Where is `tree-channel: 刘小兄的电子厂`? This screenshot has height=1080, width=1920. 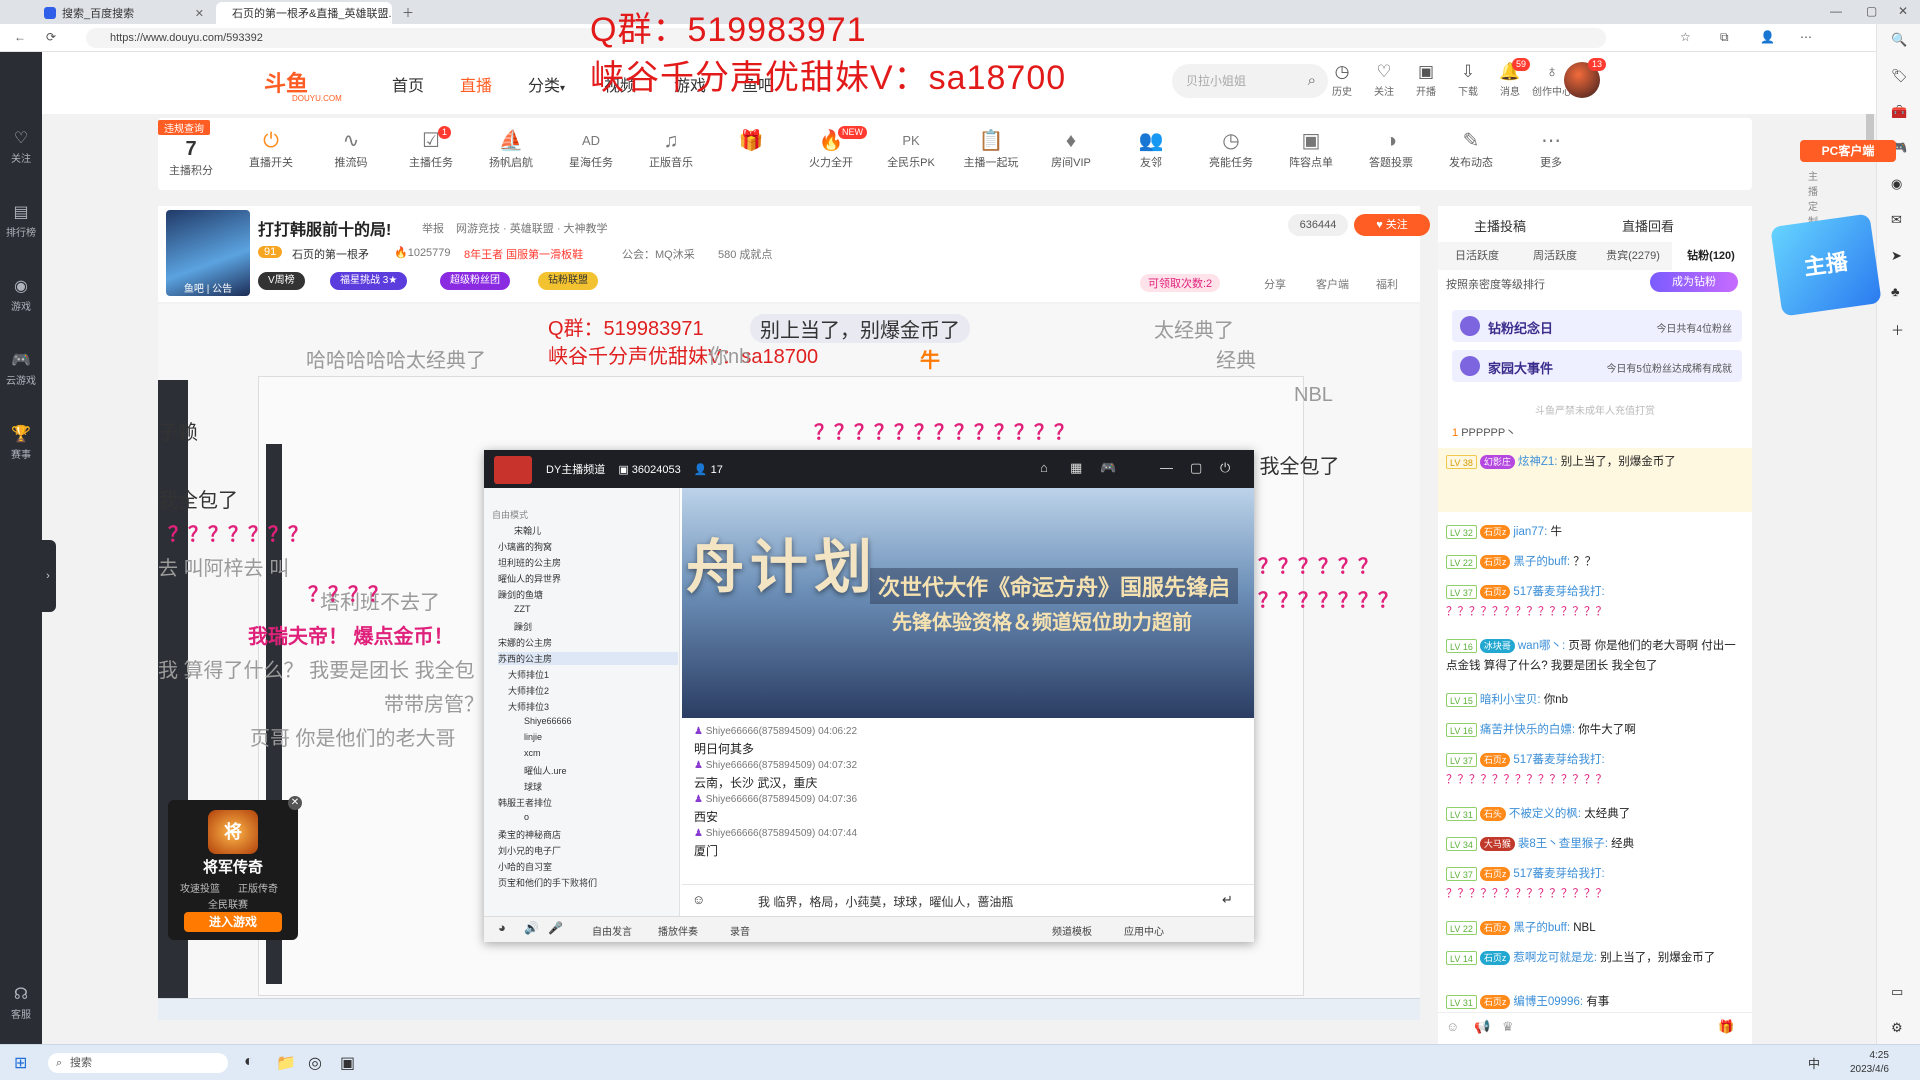 tree-channel: 刘小兄的电子厂 is located at coordinates (529, 850).